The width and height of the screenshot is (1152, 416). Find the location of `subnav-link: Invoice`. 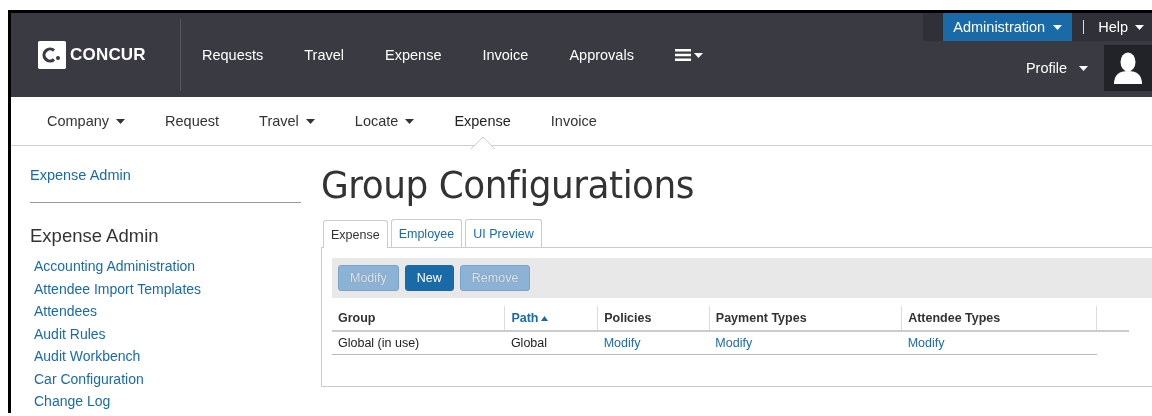

subnav-link: Invoice is located at coordinates (573, 121).